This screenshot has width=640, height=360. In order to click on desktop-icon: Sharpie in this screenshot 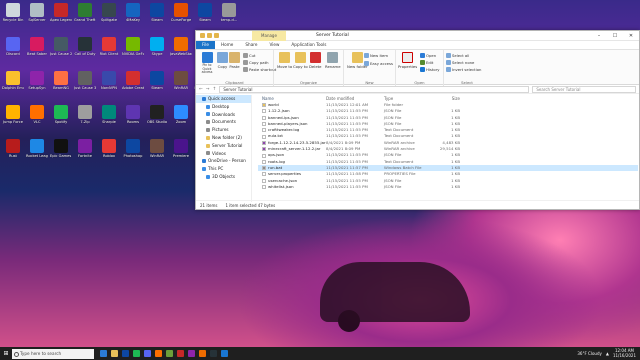, I will do `click(109, 118)`.